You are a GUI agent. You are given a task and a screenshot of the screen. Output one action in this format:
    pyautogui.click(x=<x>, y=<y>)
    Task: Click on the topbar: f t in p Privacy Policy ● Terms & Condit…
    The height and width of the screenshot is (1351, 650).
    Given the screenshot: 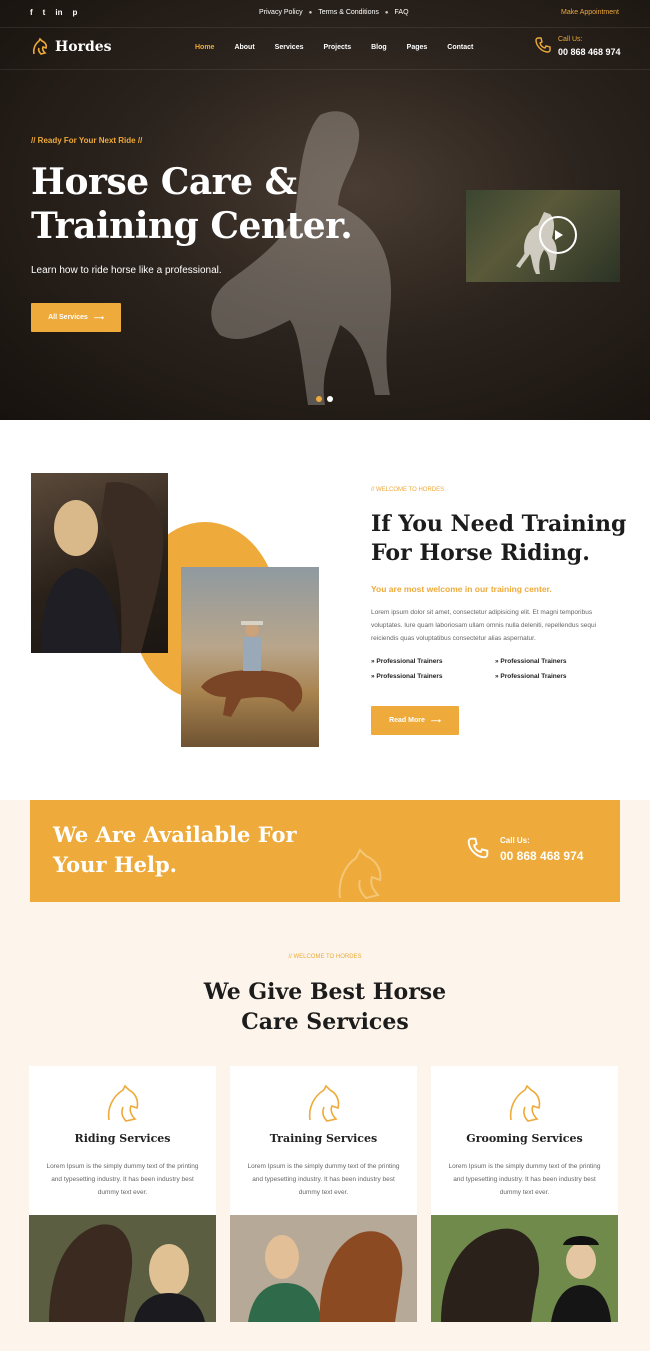 What is the action you would take?
    pyautogui.click(x=325, y=14)
    